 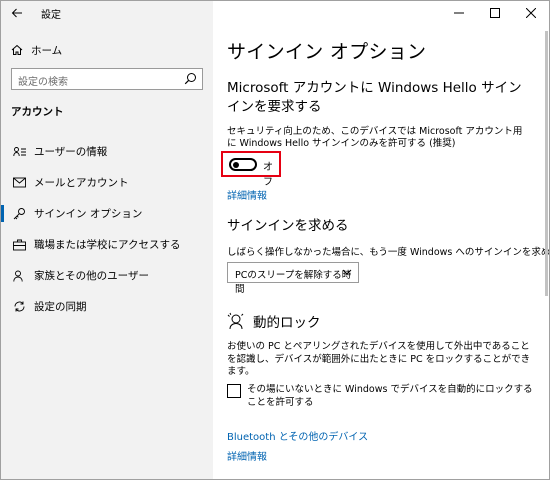 I want to click on close-button, so click(x=531, y=13).